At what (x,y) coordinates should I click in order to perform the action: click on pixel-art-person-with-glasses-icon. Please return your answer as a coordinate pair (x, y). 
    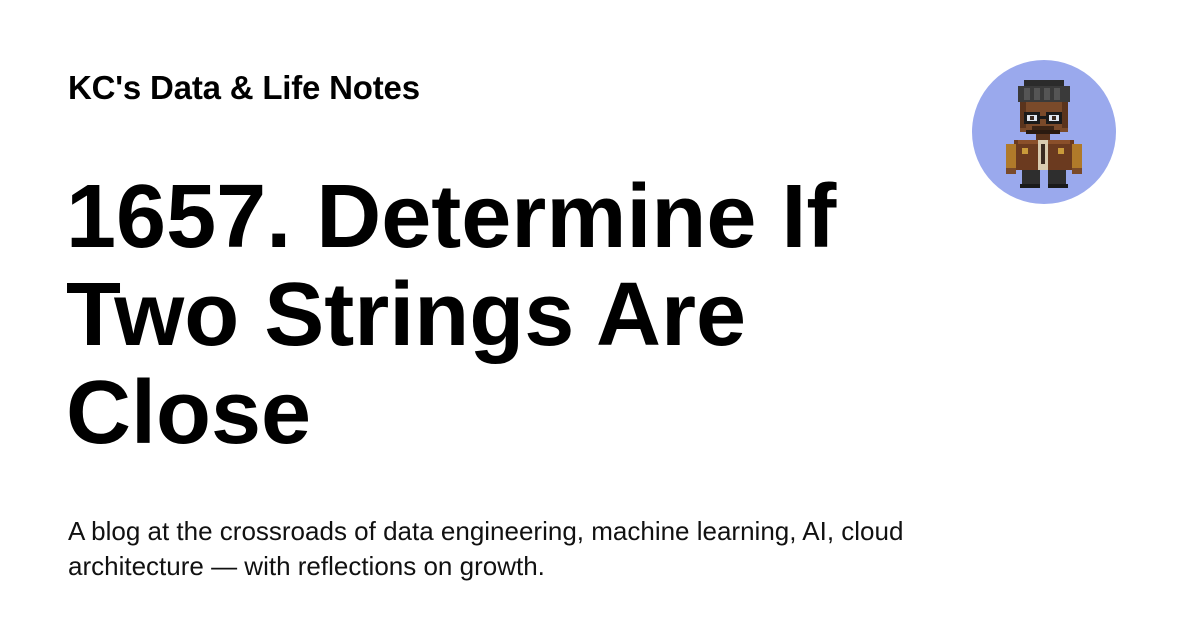
    Looking at the image, I should click on (1044, 134).